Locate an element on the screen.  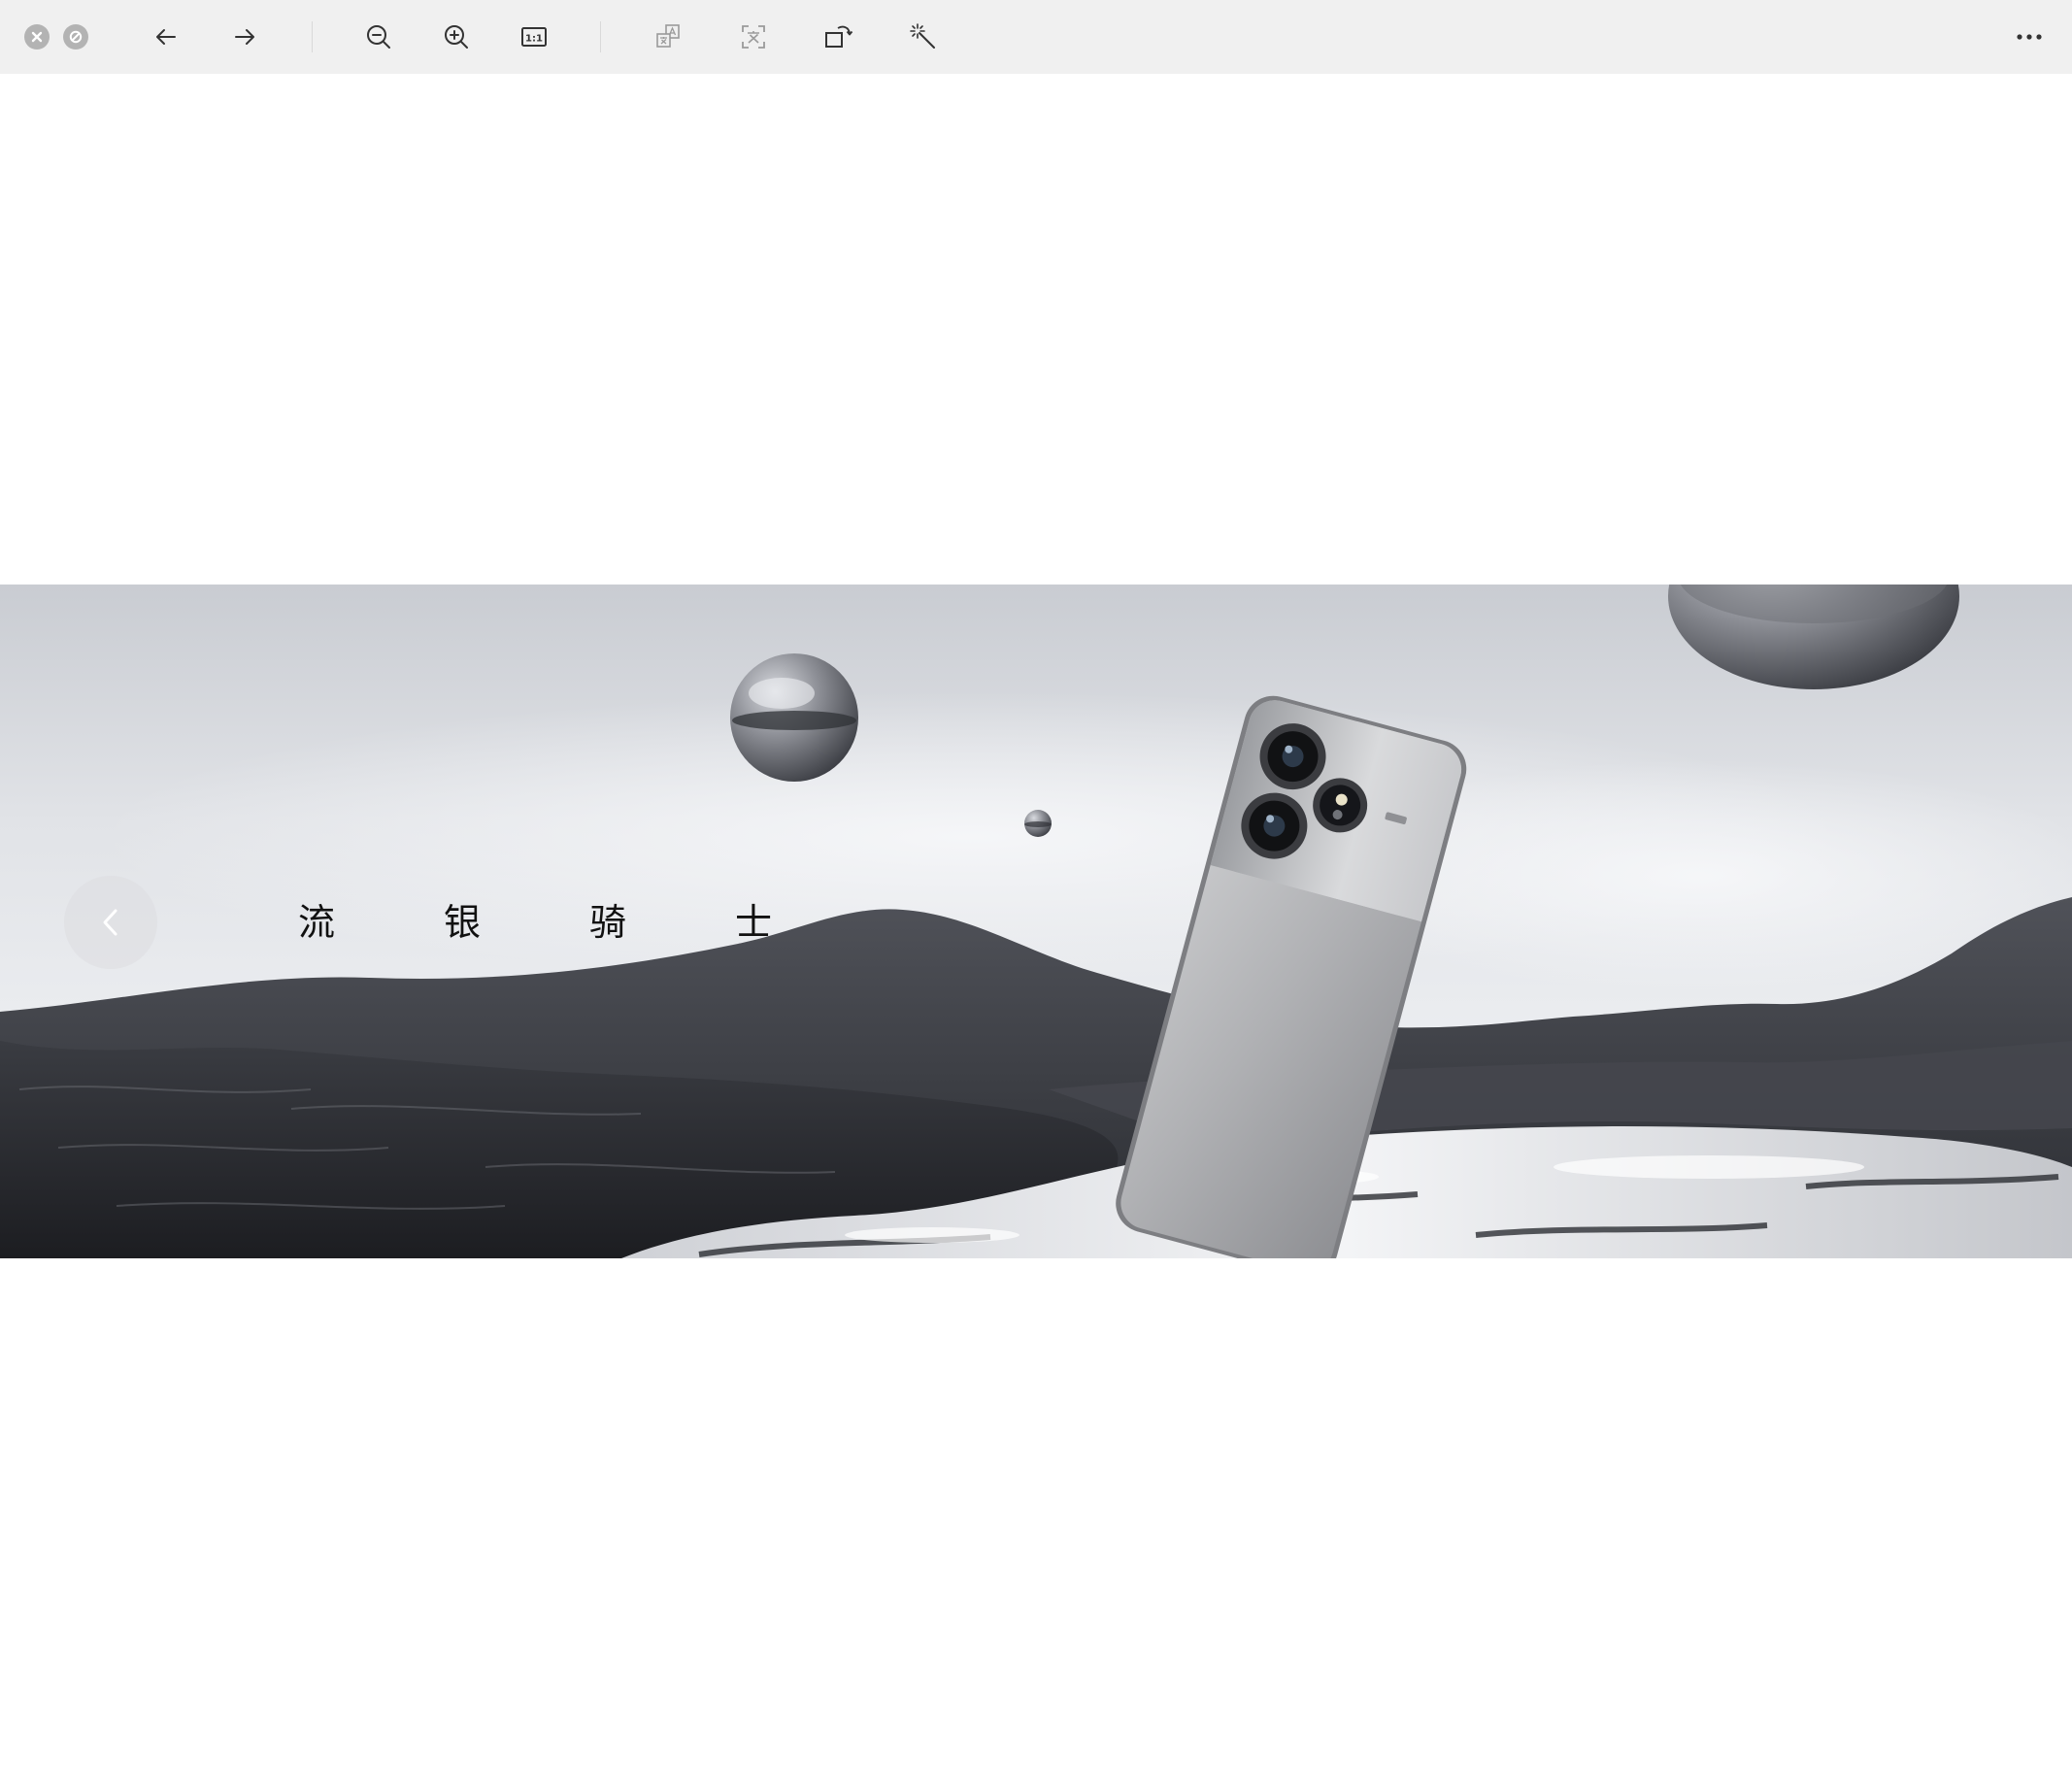
minimize-icon is located at coordinates (76, 37).